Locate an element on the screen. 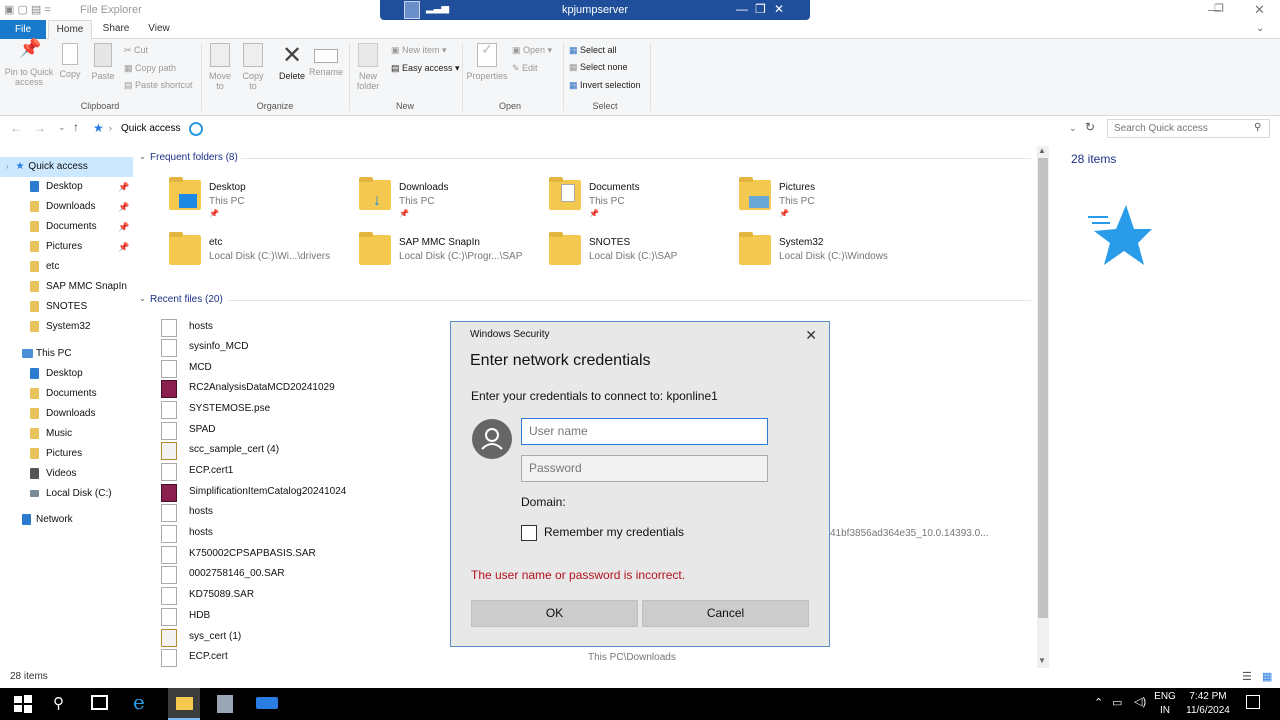 This screenshot has width=1280, height=720. list-item: scc_sample_cert (4) is located at coordinates (311, 450).